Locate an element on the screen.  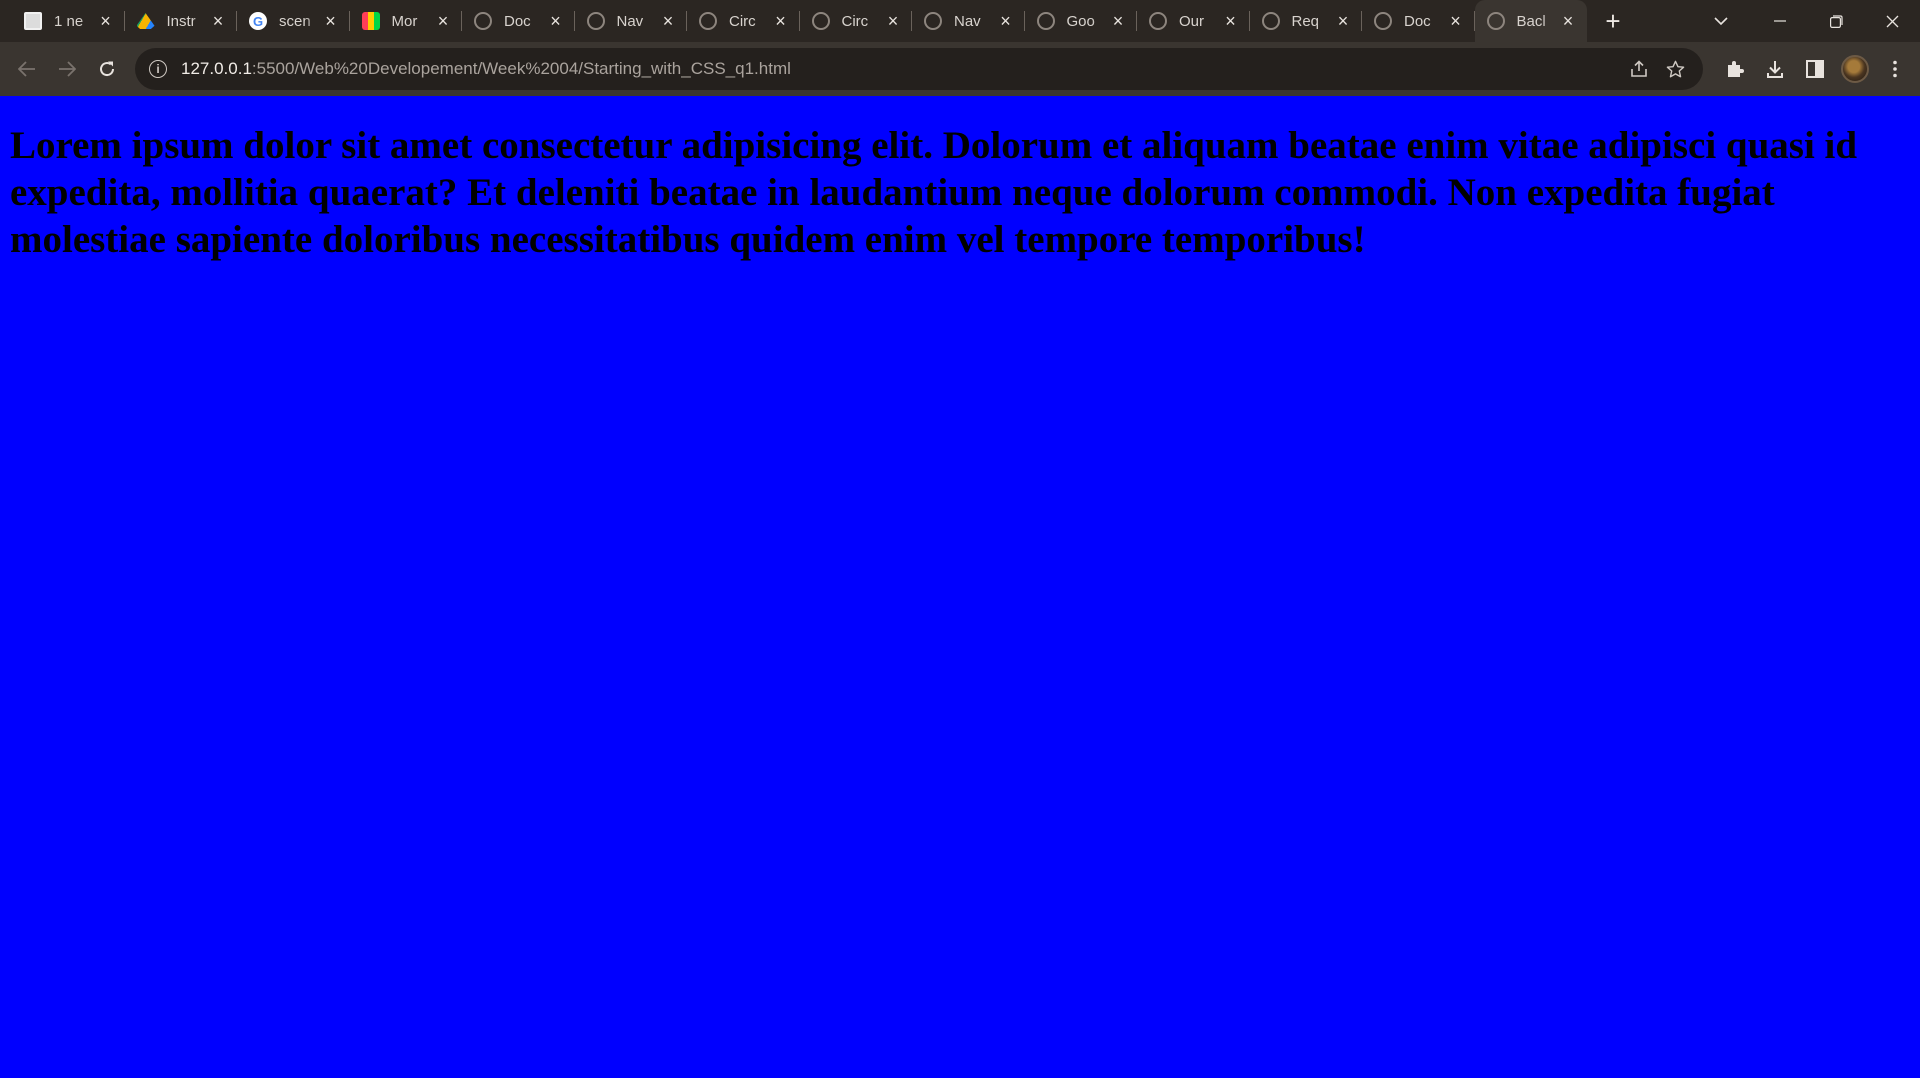
tab-title: Mor is located at coordinates (404, 21).